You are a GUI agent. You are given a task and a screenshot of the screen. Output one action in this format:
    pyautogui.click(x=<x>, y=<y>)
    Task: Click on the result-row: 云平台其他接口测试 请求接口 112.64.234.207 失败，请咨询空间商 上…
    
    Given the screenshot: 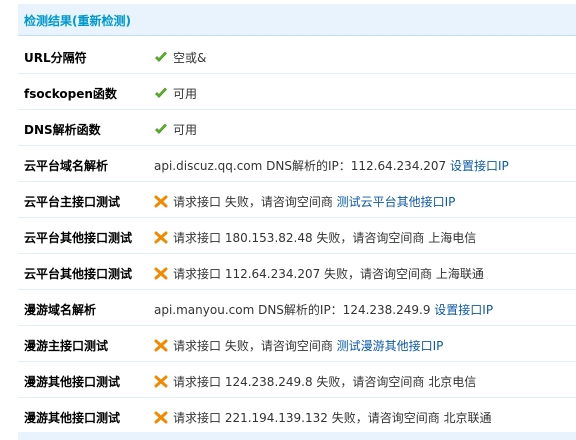 What is the action you would take?
    pyautogui.click(x=297, y=272)
    